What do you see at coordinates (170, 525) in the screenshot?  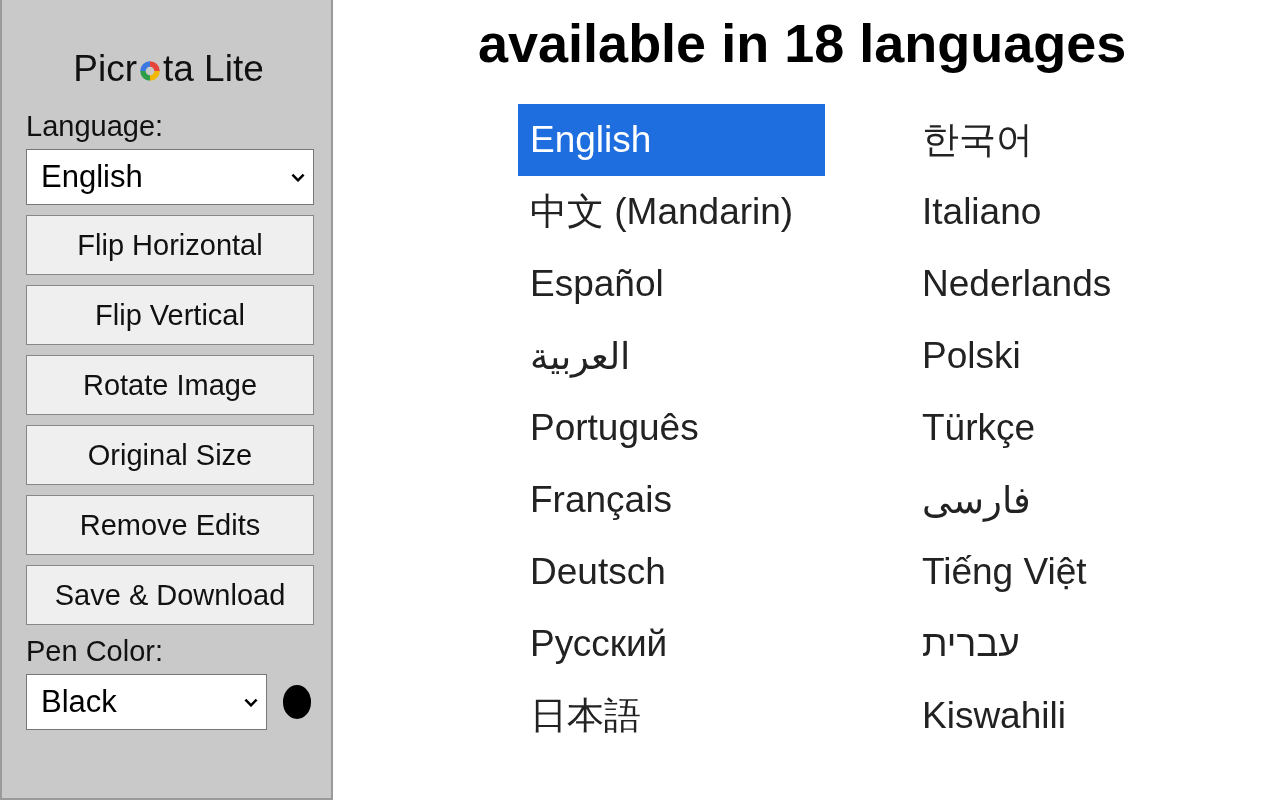 I see `action-button: Remove Edits` at bounding box center [170, 525].